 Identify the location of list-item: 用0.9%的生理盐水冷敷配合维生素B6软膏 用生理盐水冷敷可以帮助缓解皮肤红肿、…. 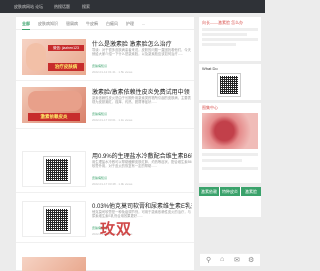
(105, 169).